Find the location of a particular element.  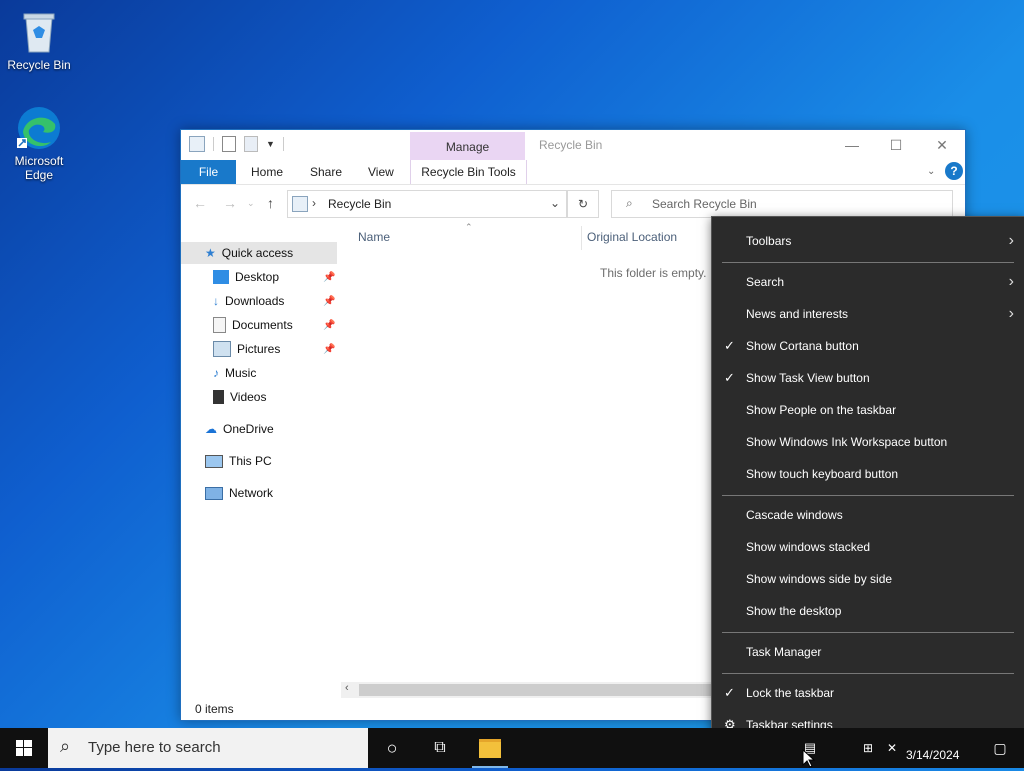

tab-view: View is located at coordinates (381, 172).